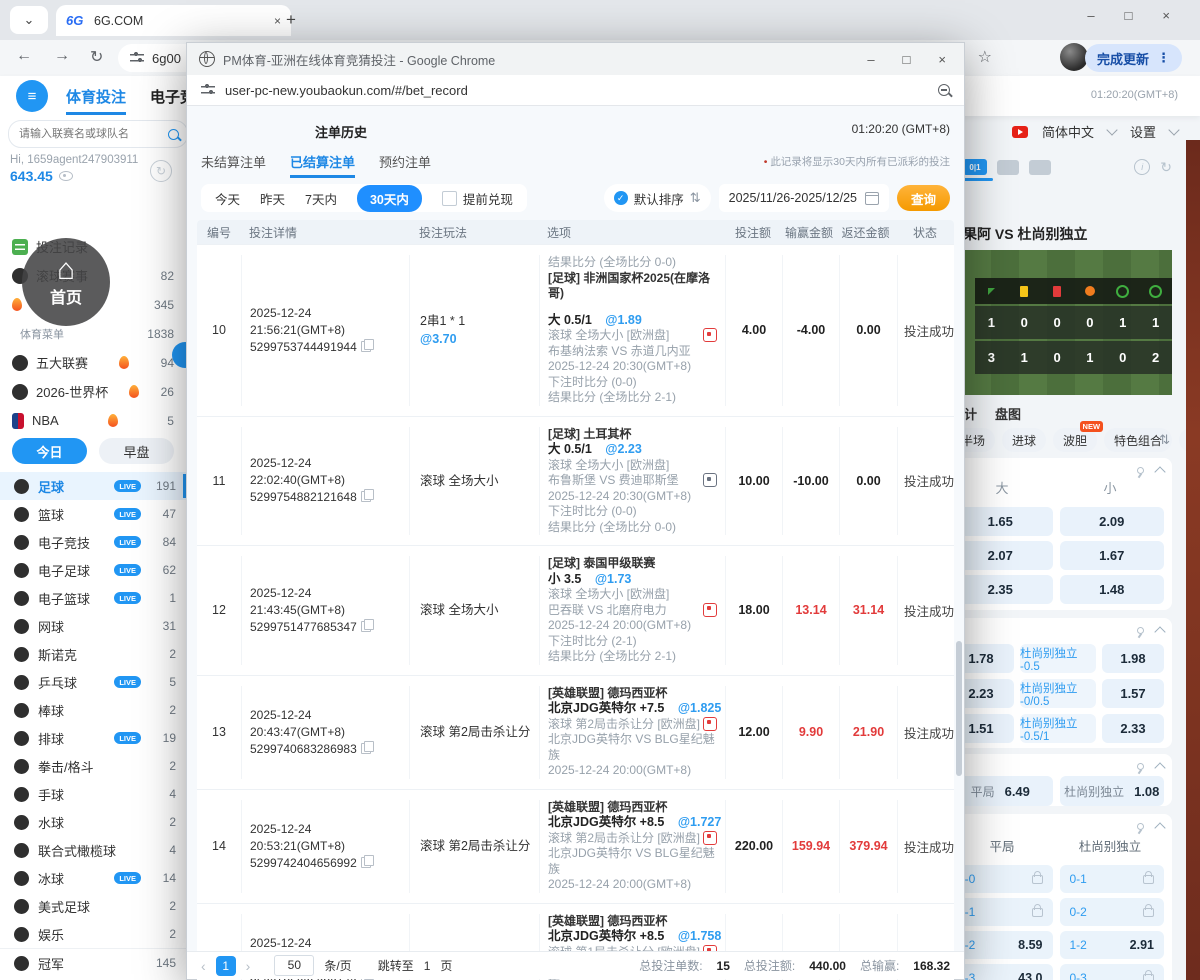  What do you see at coordinates (93, 654) in the screenshot?
I see `sidebar-sport-item: 斯诺克 2` at bounding box center [93, 654].